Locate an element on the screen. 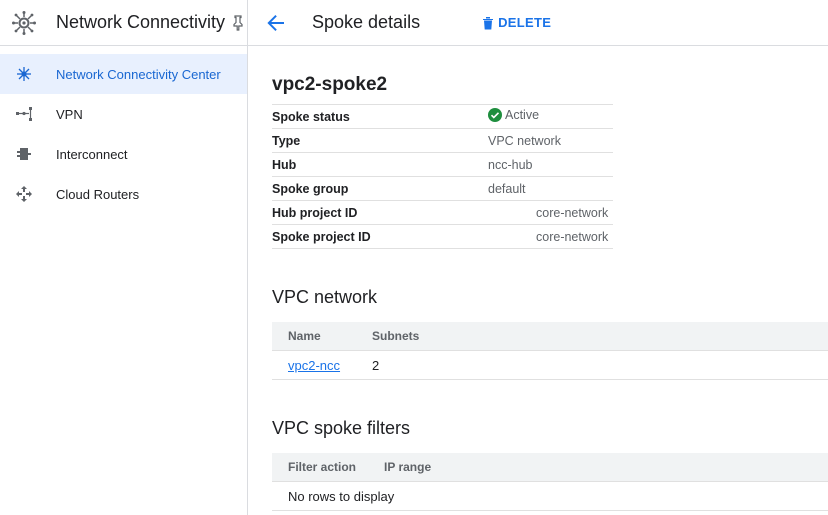 The height and width of the screenshot is (515, 828). vpc-network-table: Name Subnets vpc2-ncc 2 is located at coordinates (550, 351).